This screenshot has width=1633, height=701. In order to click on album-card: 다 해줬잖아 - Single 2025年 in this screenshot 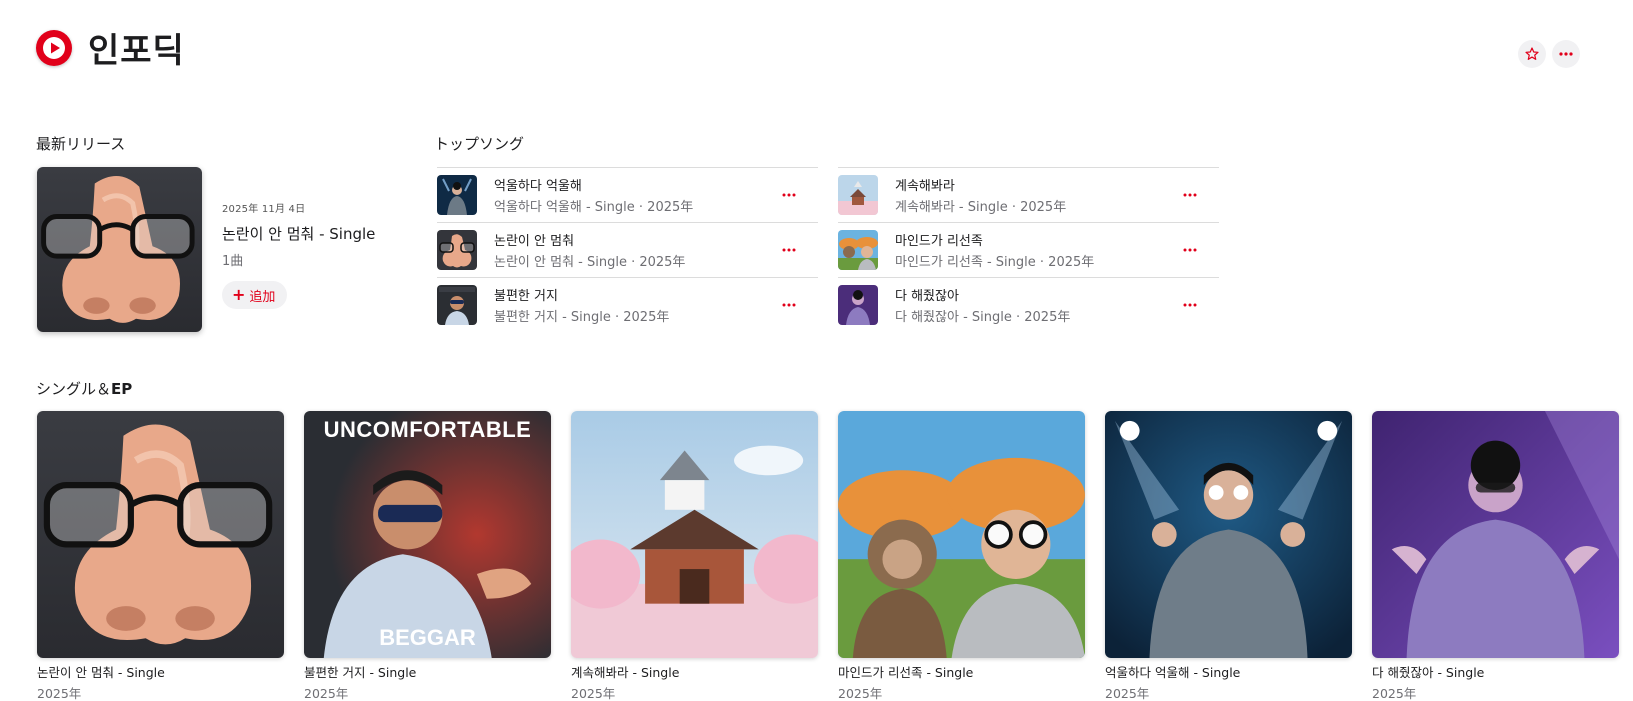, I will do `click(1495, 556)`.